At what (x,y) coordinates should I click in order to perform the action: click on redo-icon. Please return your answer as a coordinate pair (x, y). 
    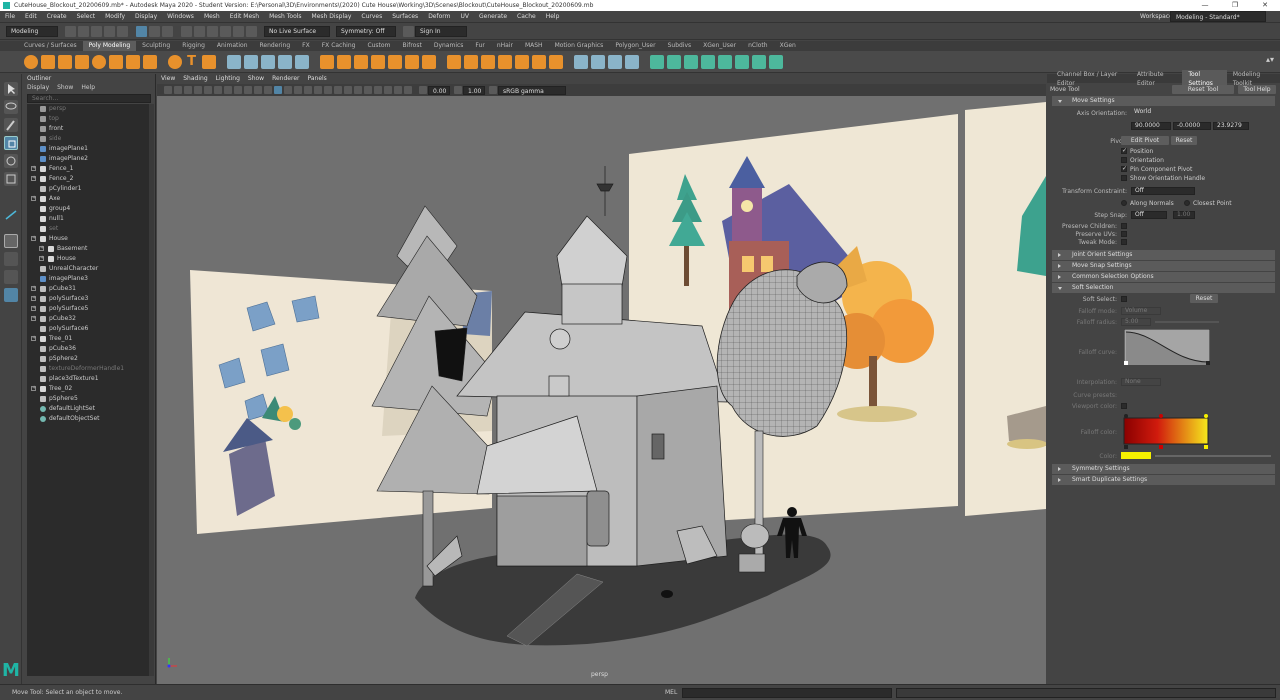
    Looking at the image, I should click on (122, 31).